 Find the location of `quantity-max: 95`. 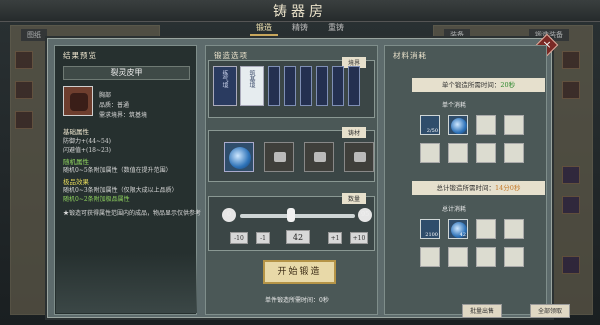

quantity-max: 95 is located at coordinates (365, 214).